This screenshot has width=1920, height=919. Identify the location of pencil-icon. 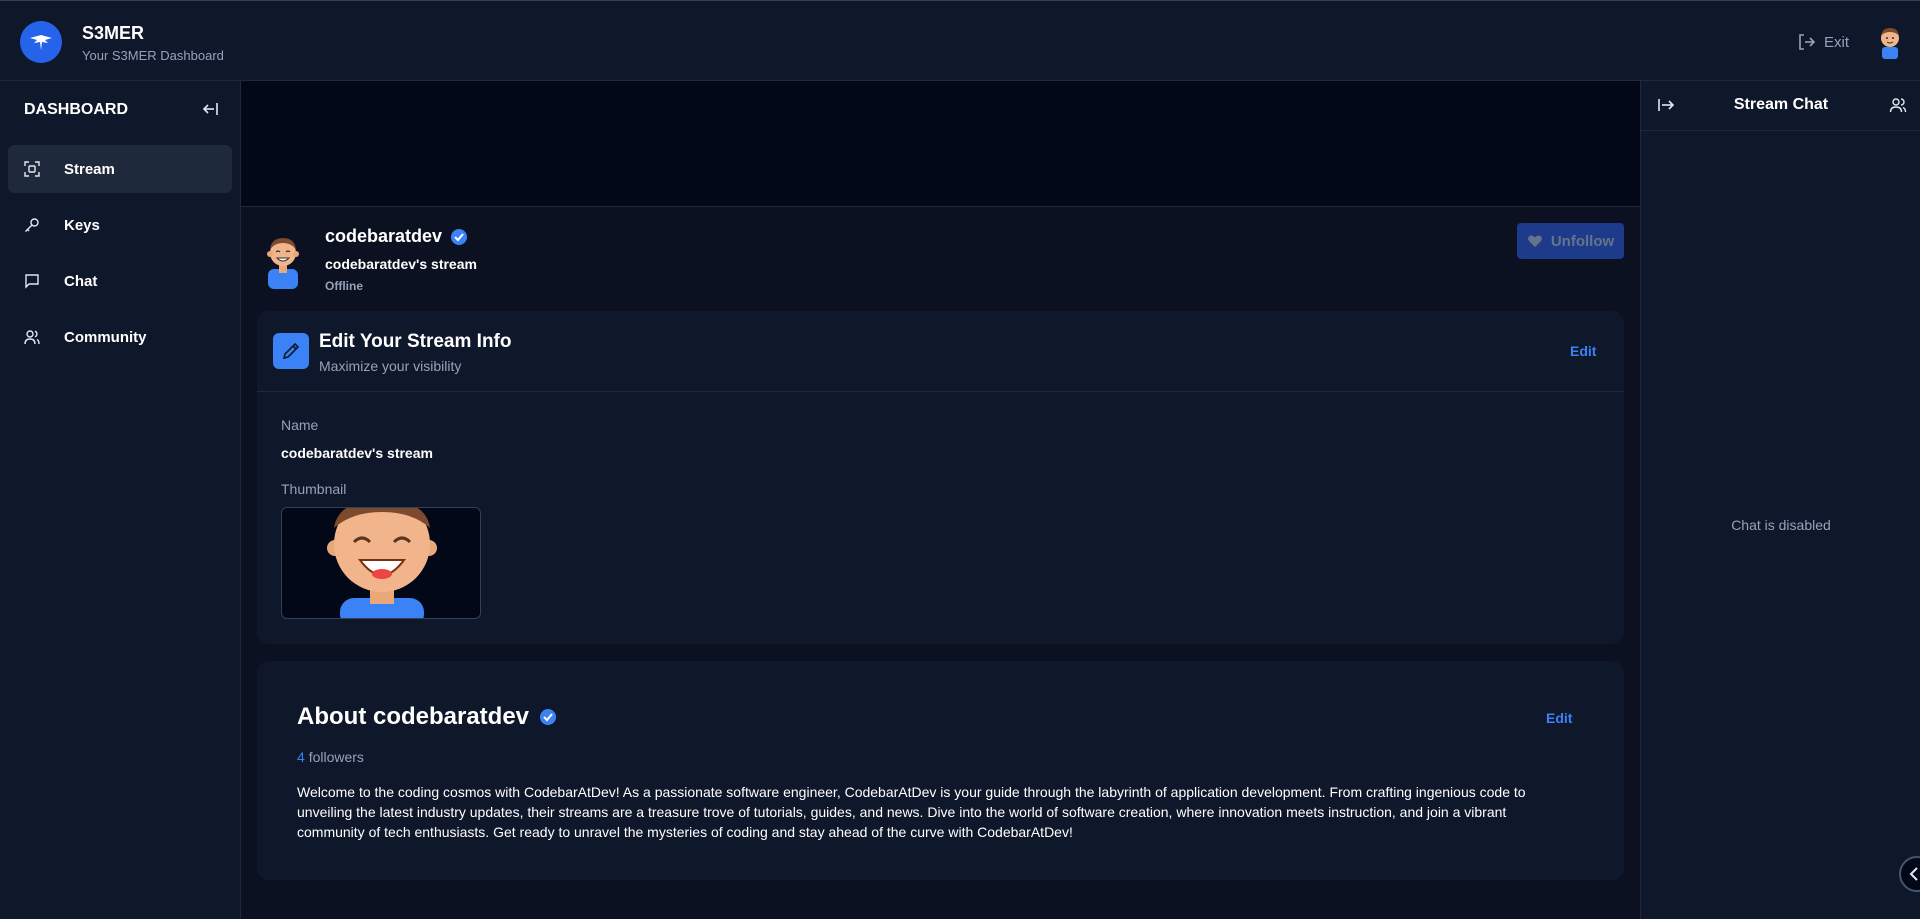
(291, 351).